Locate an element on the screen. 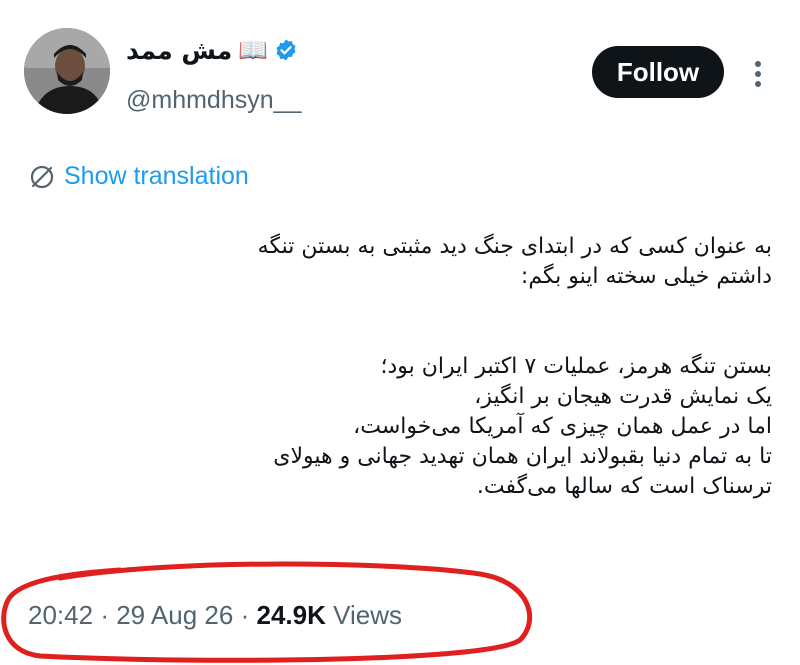 The height and width of the screenshot is (665, 800). display-name: مش ممد is located at coordinates (179, 50).